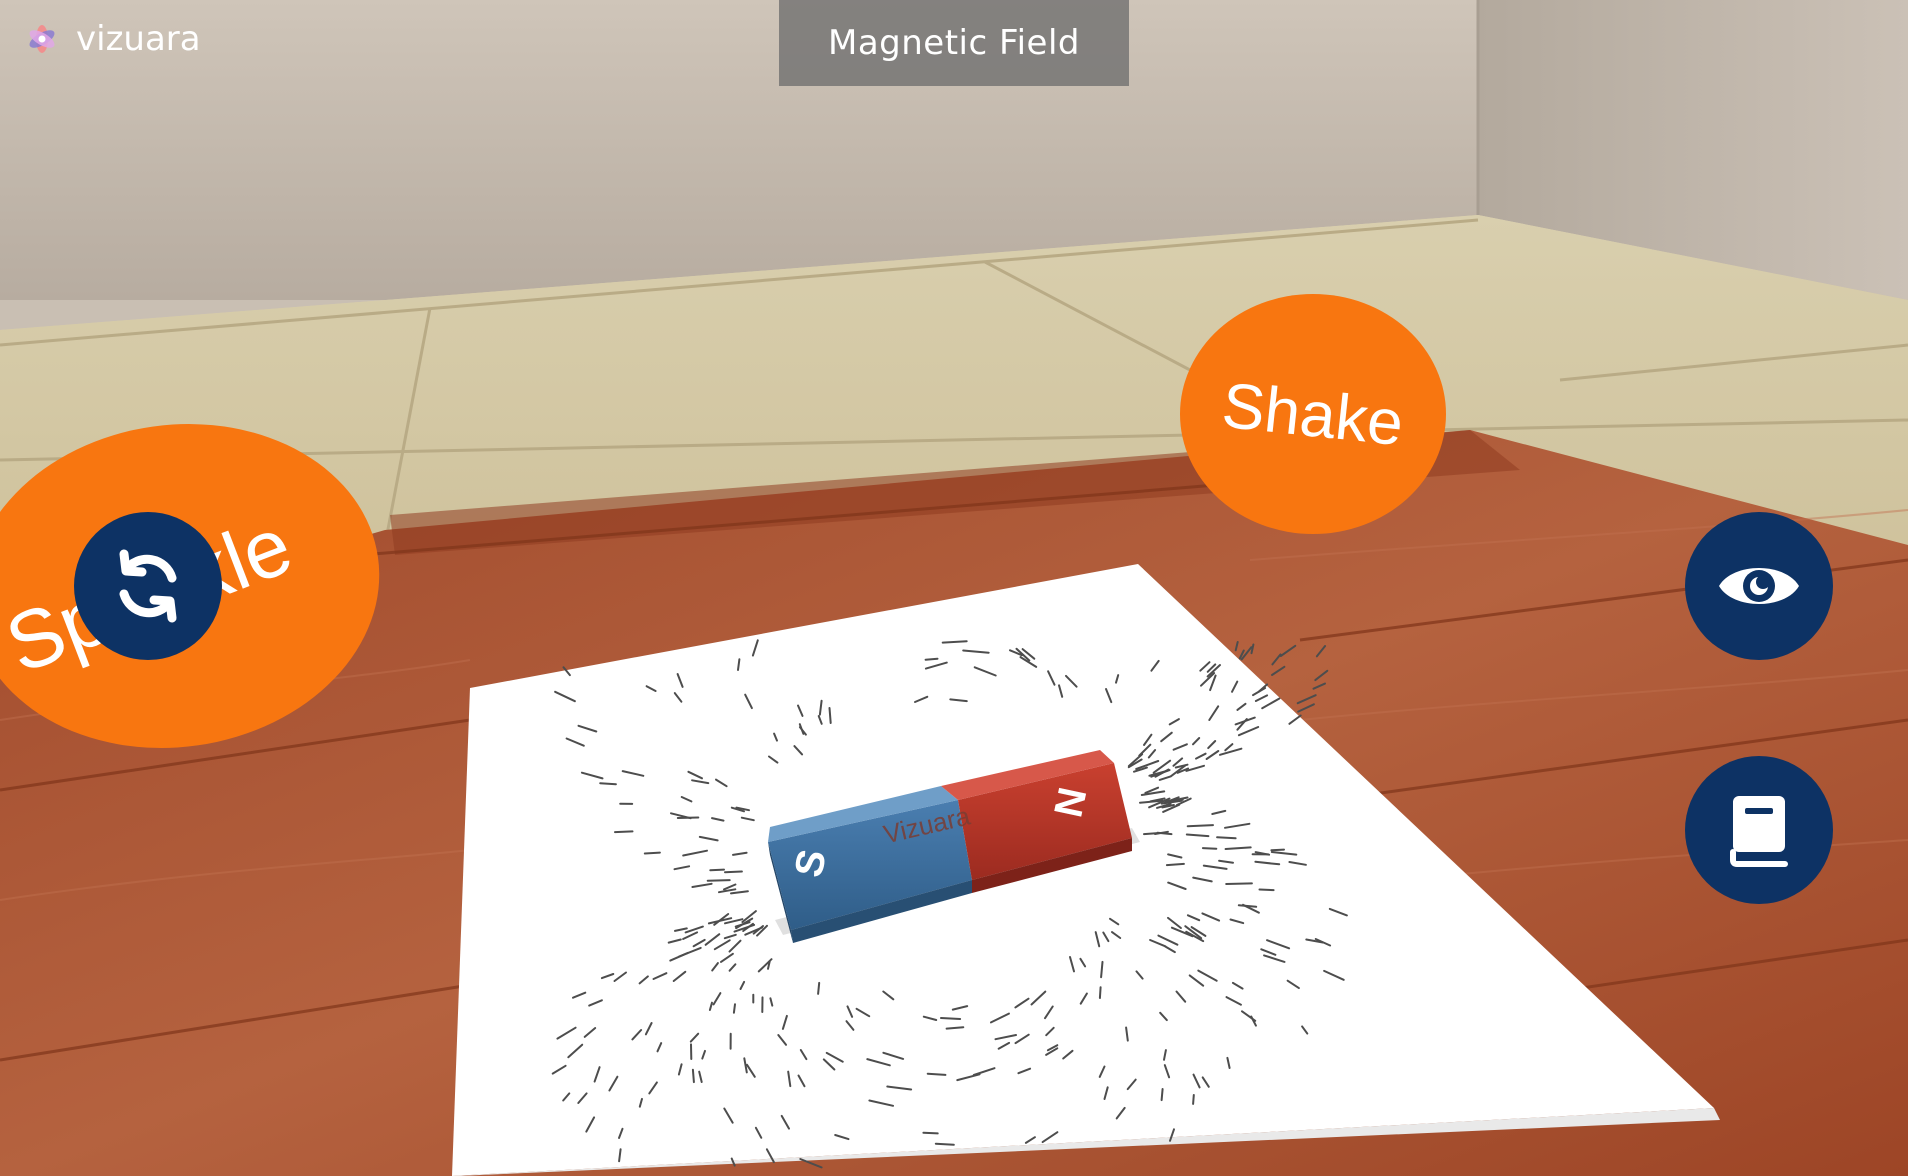 The width and height of the screenshot is (1908, 1176). Describe the element at coordinates (138, 39) in the screenshot. I see `brand-name: vizuara` at that location.